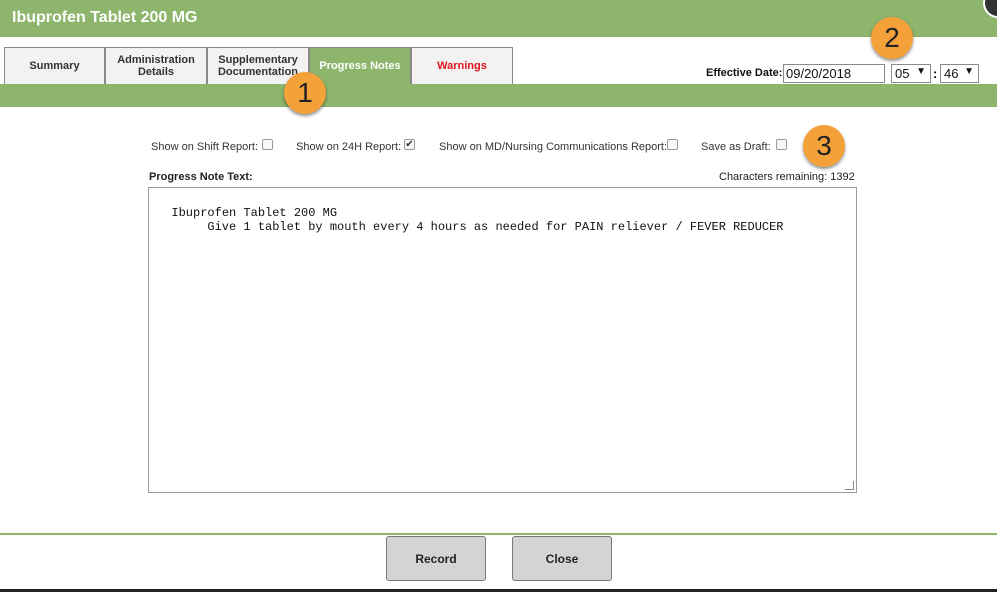 The width and height of the screenshot is (997, 592). What do you see at coordinates (498, 18) in the screenshot?
I see `title-bar: Ibuprofen Tablet 200 MG` at bounding box center [498, 18].